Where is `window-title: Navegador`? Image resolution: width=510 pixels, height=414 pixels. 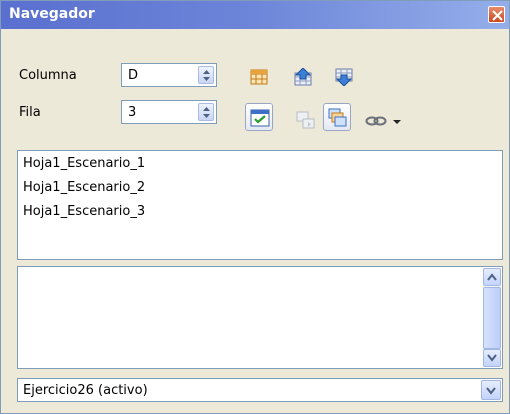
window-title: Navegador is located at coordinates (52, 14).